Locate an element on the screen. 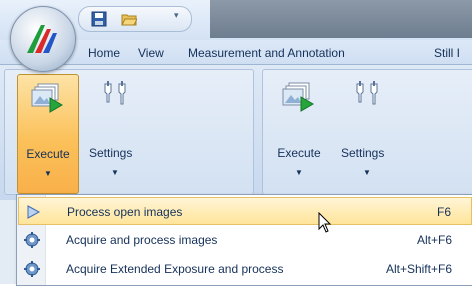  tab-view: View is located at coordinates (151, 53).